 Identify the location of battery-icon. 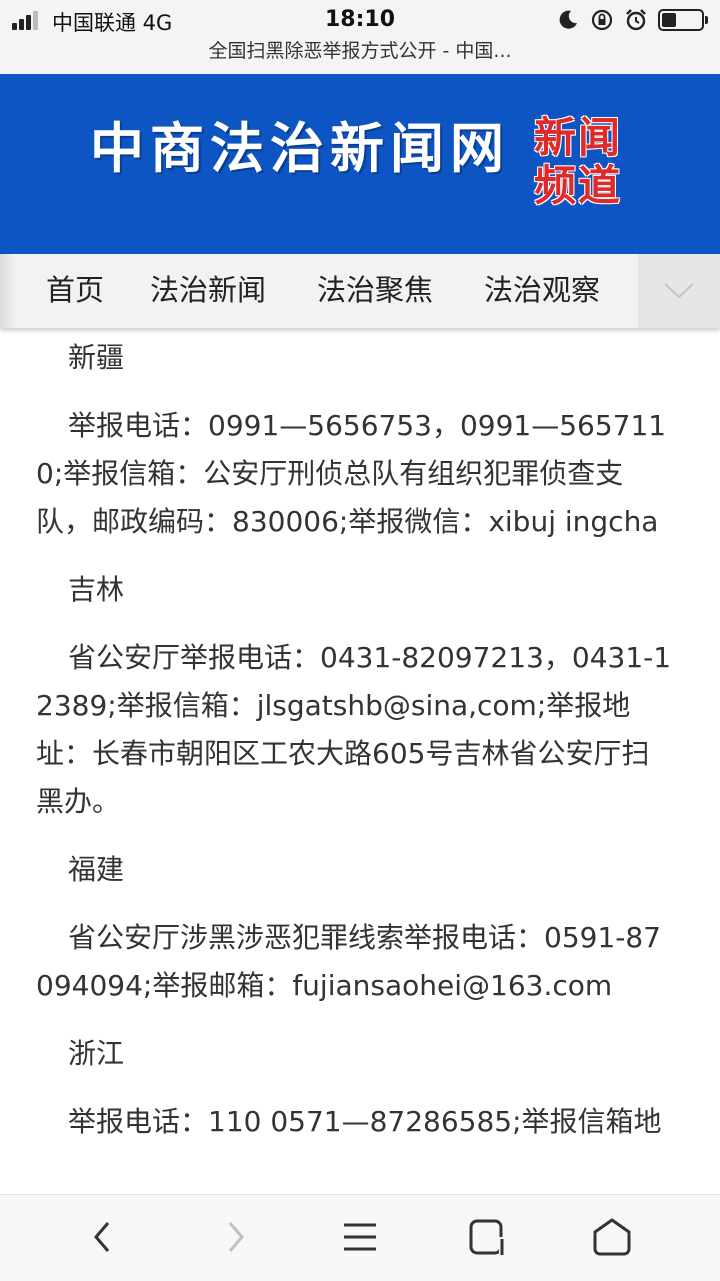
(683, 20).